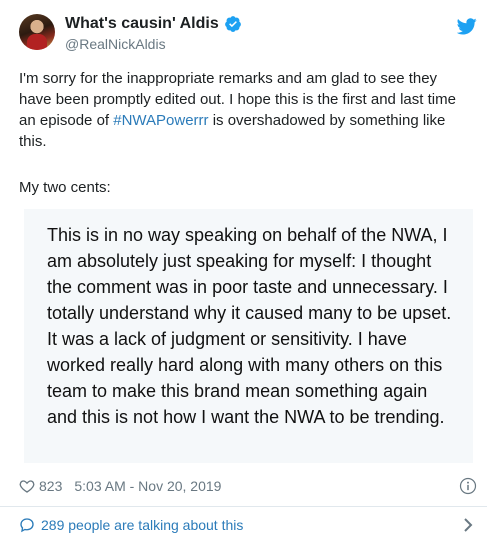 This screenshot has width=487, height=551. Describe the element at coordinates (232, 24) in the screenshot. I see `verified-icon` at that location.